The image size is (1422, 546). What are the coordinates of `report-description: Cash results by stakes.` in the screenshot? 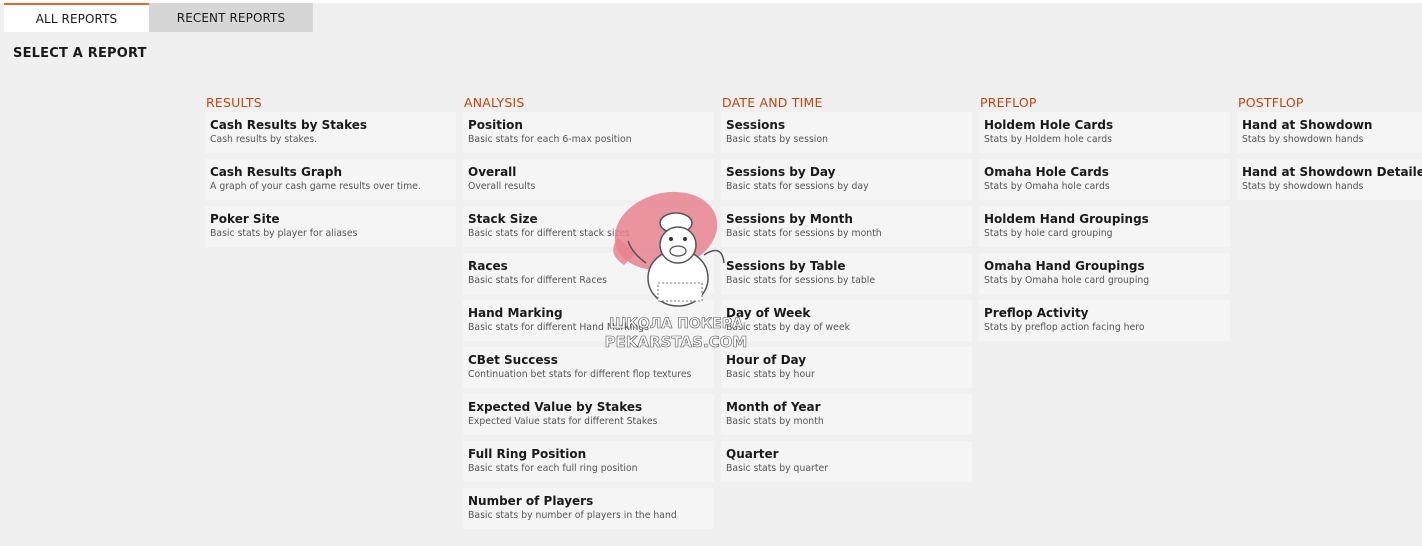 It's located at (264, 139).